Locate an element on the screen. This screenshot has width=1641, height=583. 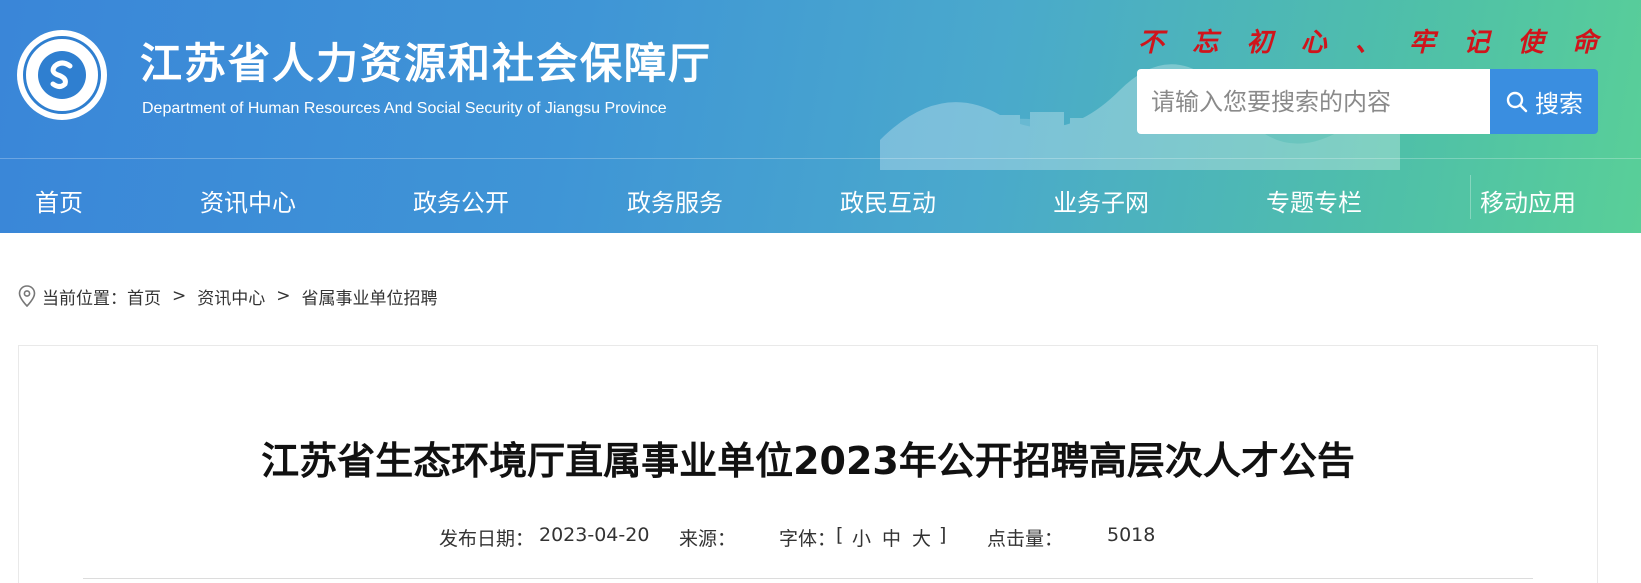
font-size-small-button: 小 is located at coordinates (861, 537).